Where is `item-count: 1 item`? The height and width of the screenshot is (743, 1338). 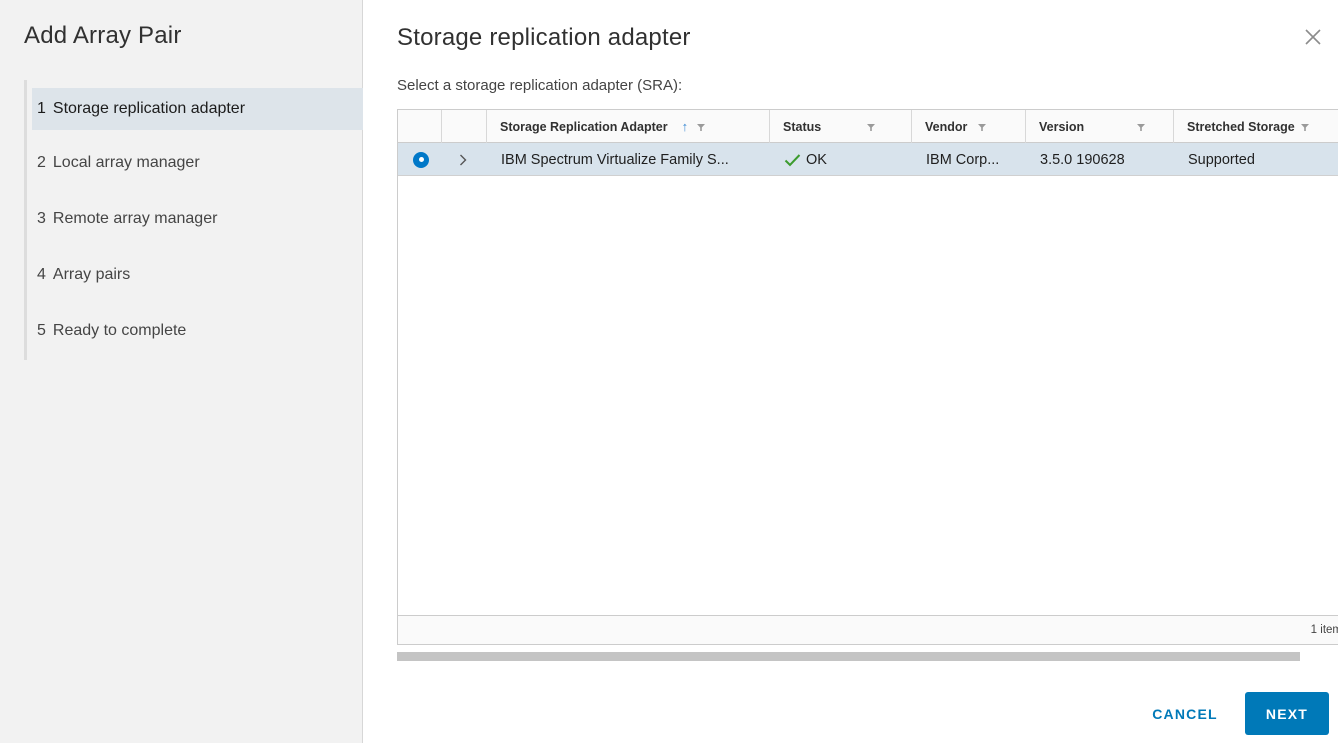 item-count: 1 item is located at coordinates (1324, 630).